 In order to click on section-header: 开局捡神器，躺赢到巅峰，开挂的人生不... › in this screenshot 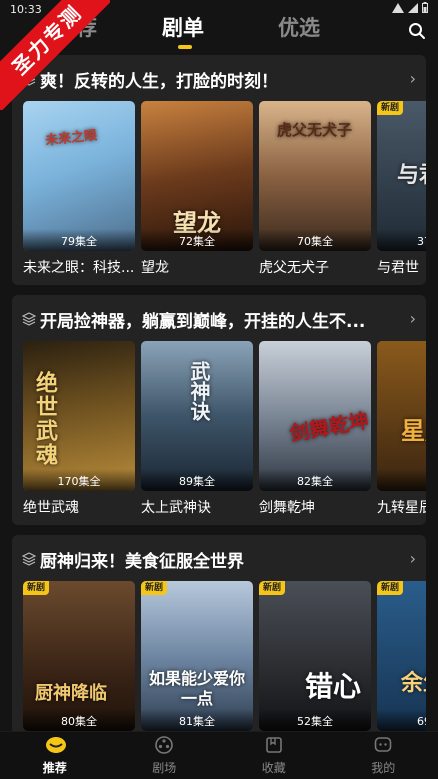, I will do `click(219, 319)`.